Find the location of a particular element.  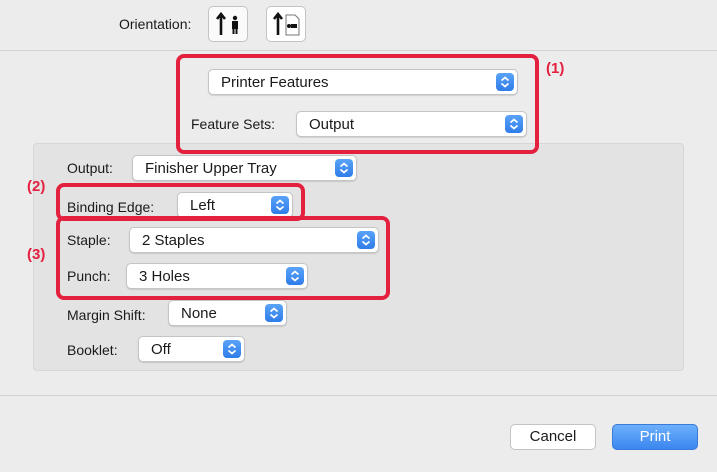

portrait-orientation-icon is located at coordinates (226, 23).